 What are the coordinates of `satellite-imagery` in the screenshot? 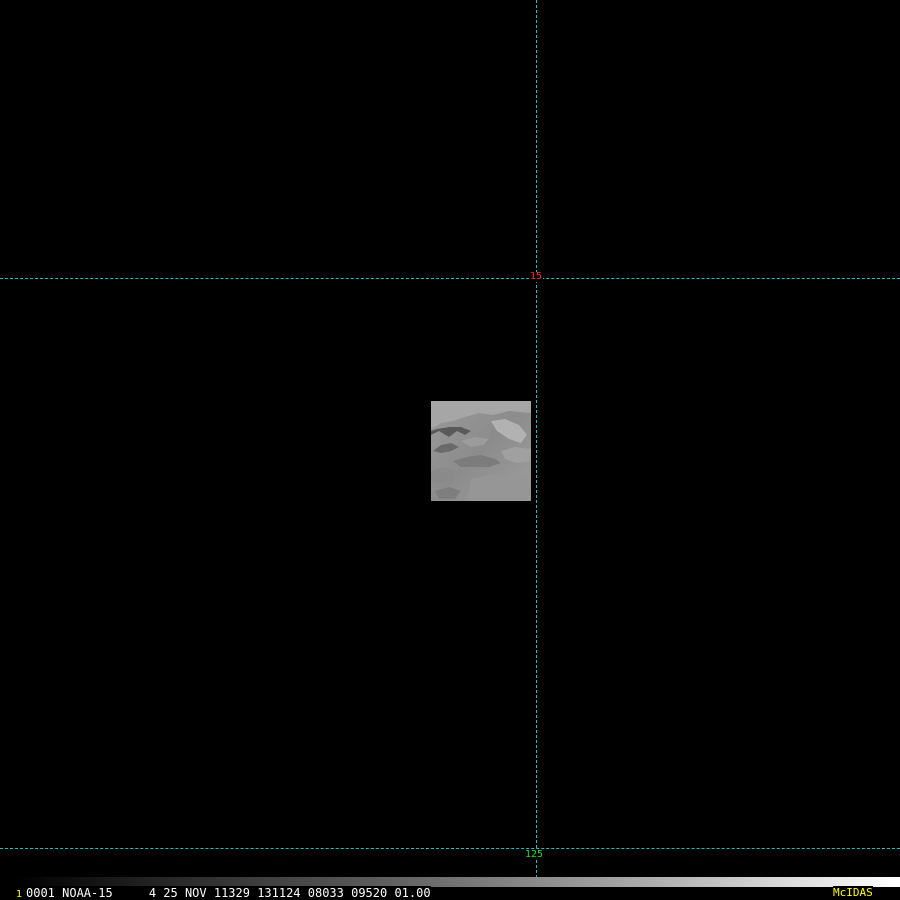 It's located at (481, 451).